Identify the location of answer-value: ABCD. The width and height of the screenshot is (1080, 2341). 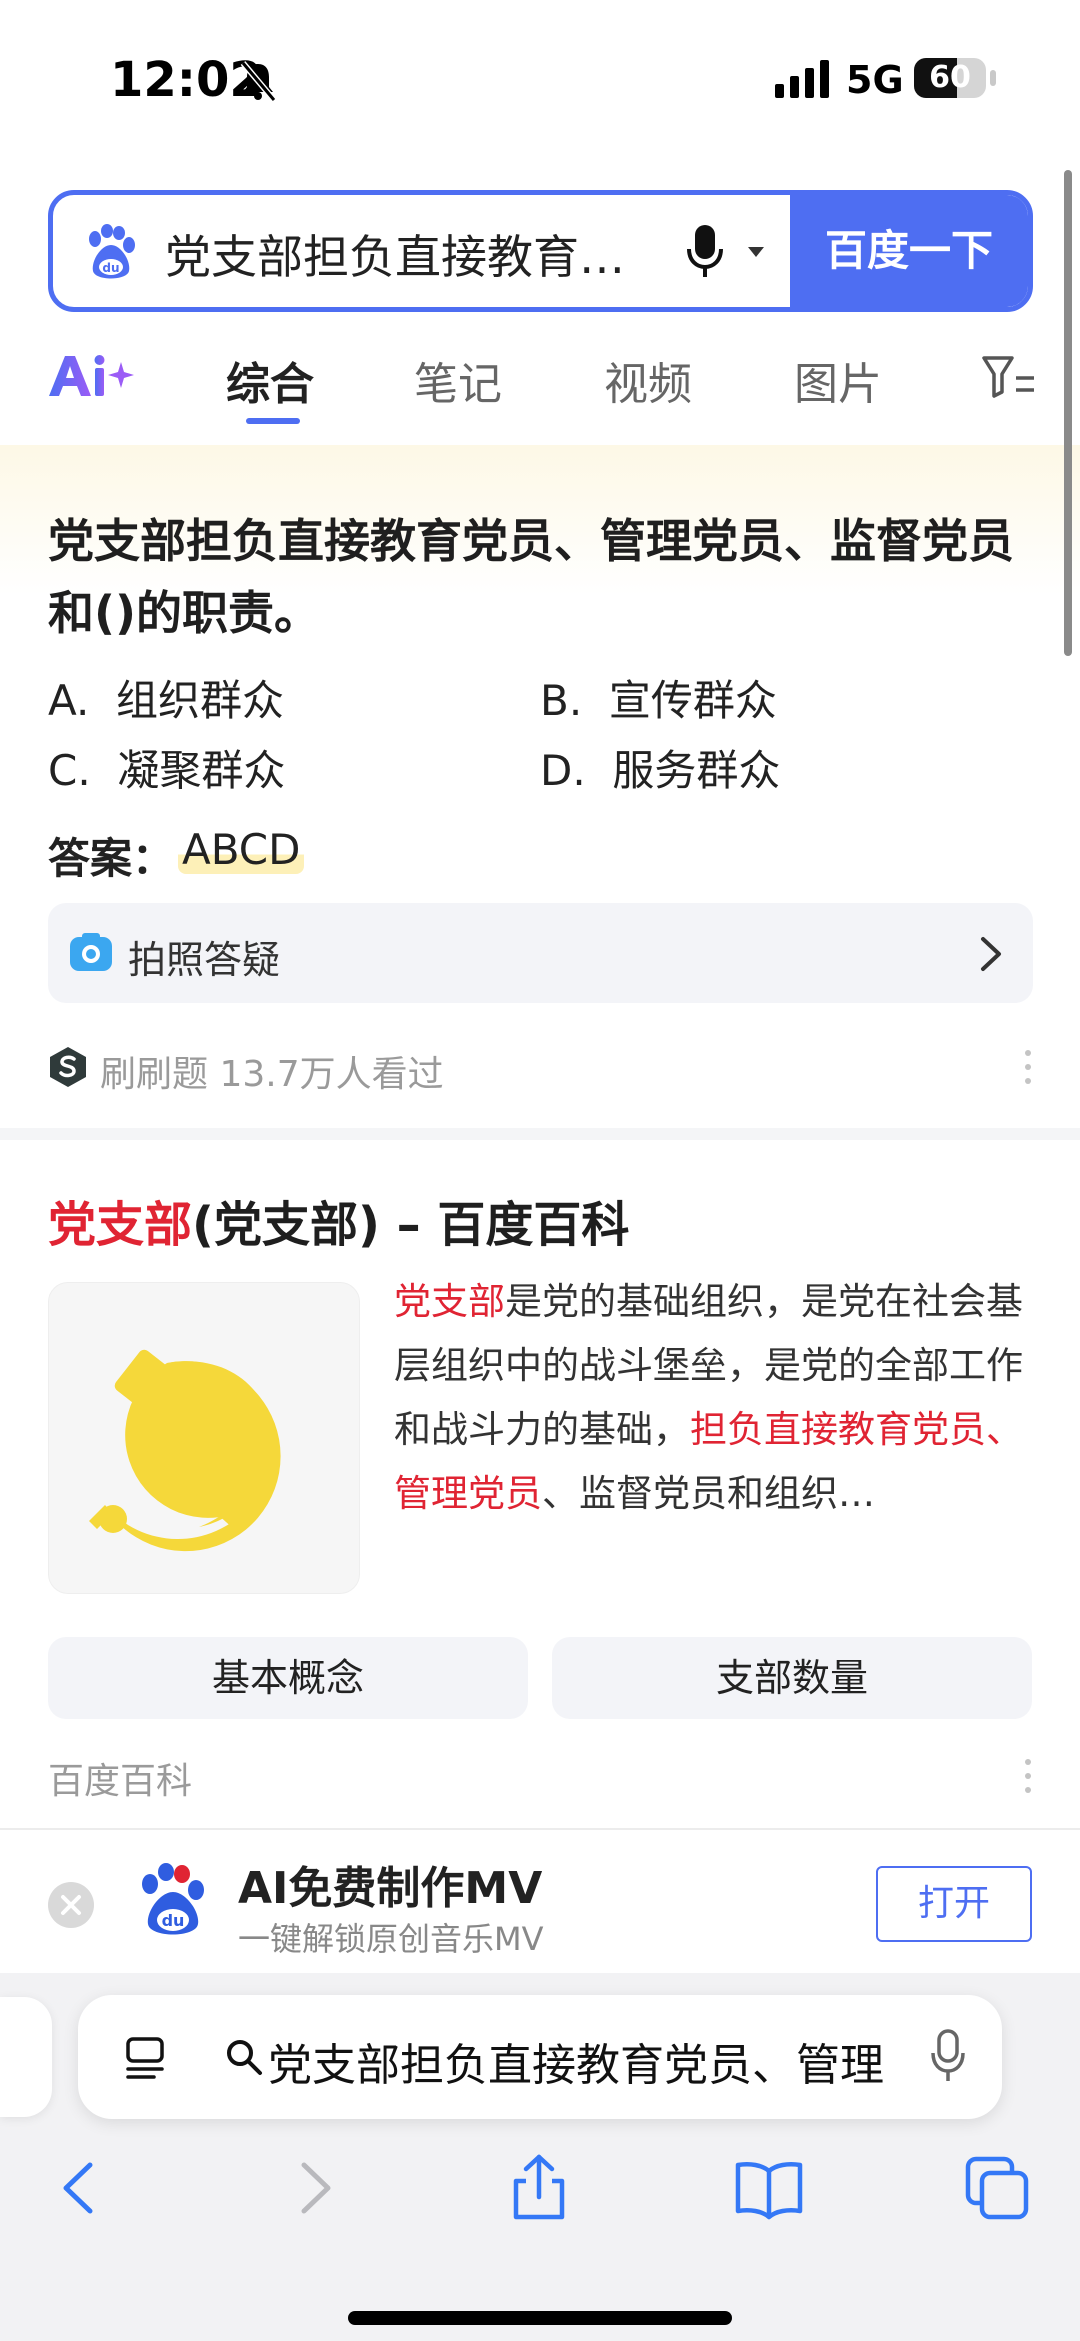
(241, 849).